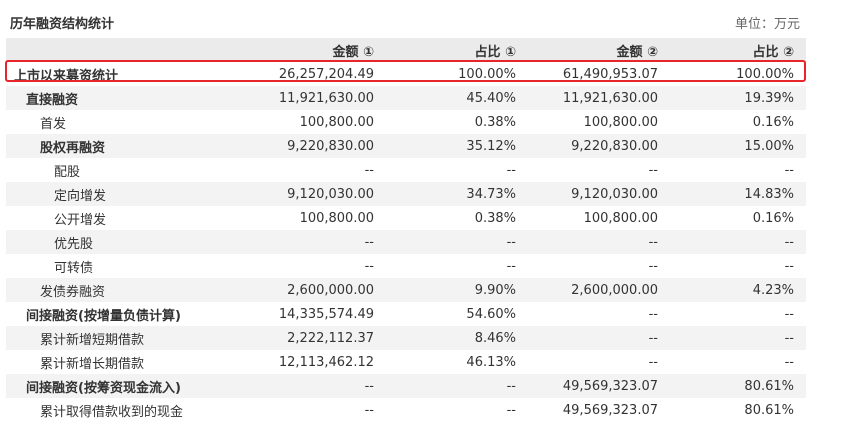 This screenshot has height=426, width=847. I want to click on row-label: 股权再融资, so click(73, 148).